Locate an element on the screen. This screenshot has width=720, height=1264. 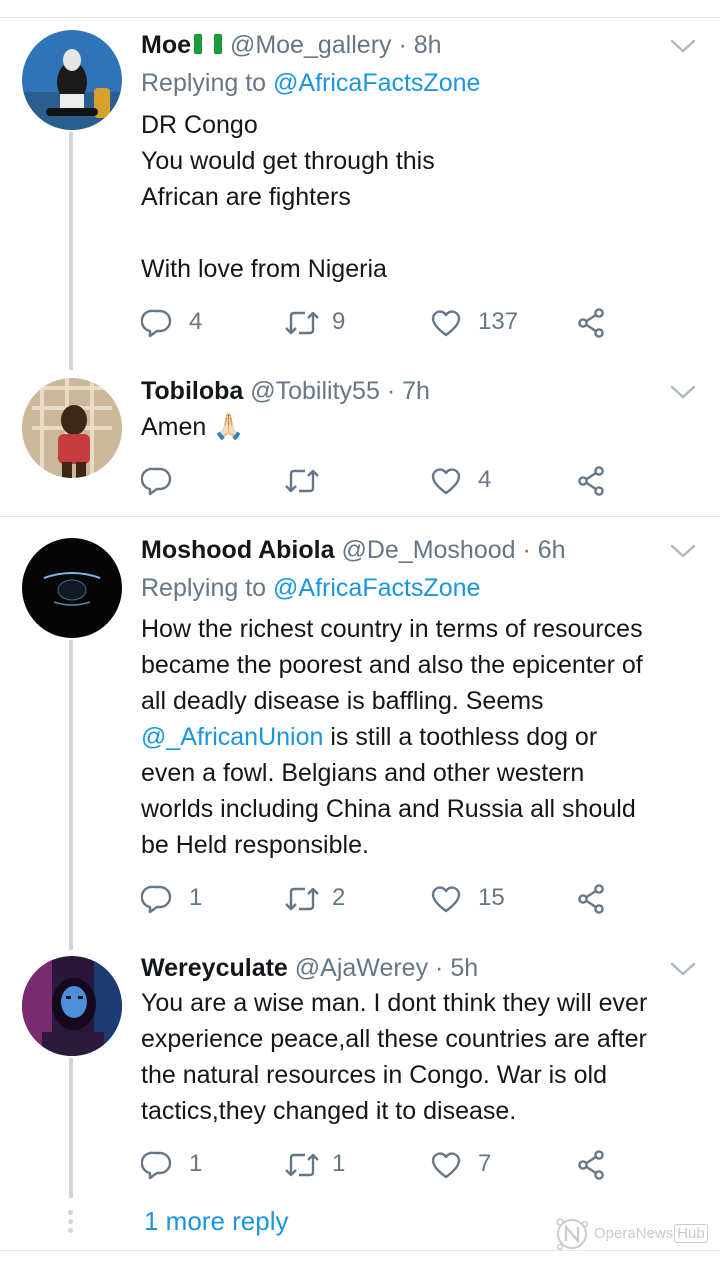
watermark-badge: Hub is located at coordinates (691, 1233).